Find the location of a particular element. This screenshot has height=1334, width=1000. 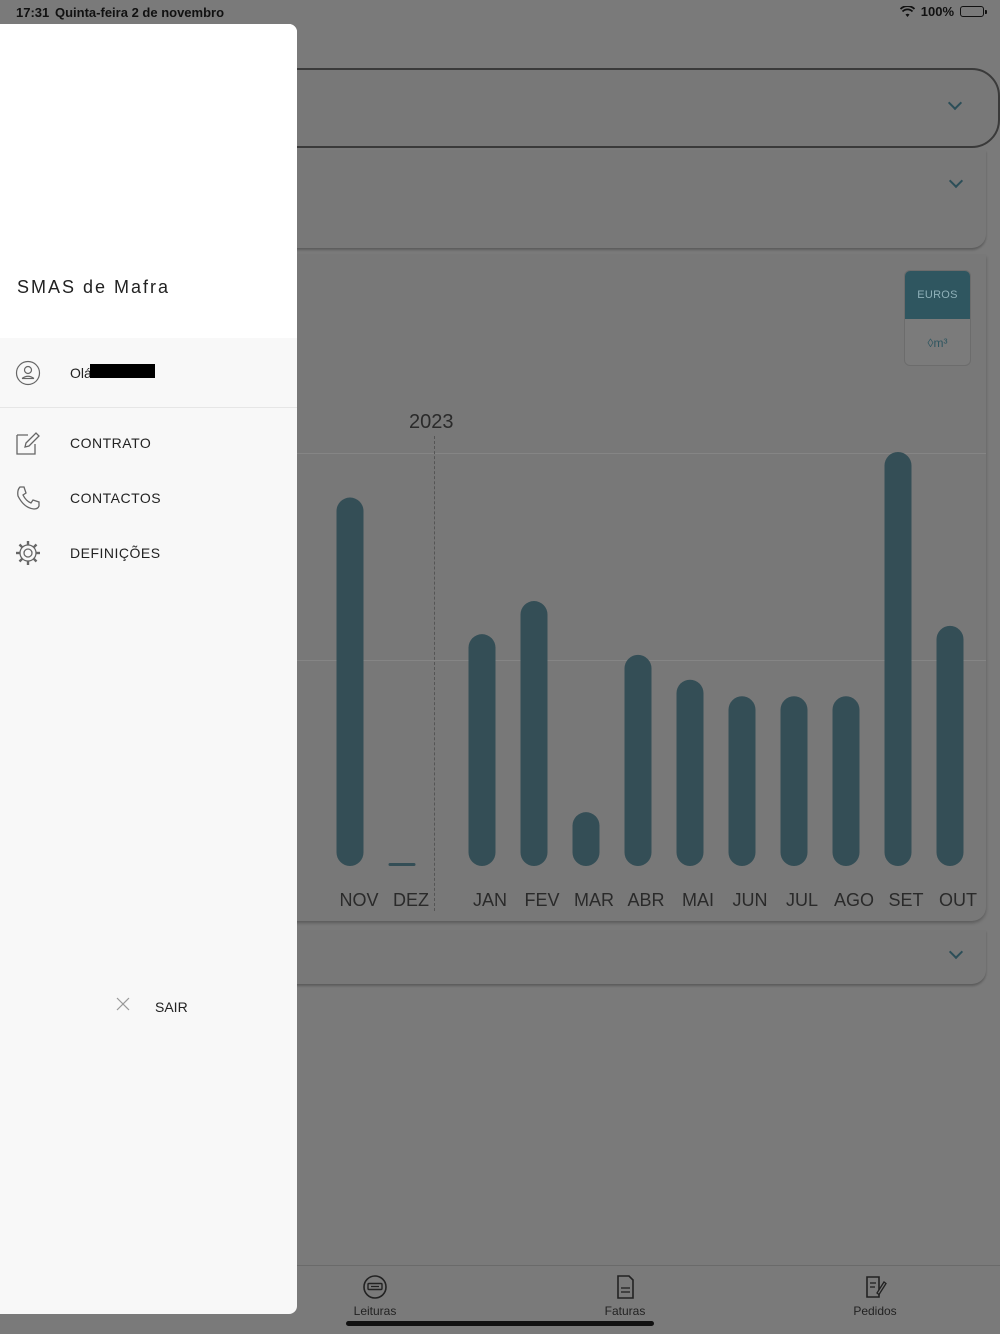

unit-euros-button: EUROS is located at coordinates (937, 295).